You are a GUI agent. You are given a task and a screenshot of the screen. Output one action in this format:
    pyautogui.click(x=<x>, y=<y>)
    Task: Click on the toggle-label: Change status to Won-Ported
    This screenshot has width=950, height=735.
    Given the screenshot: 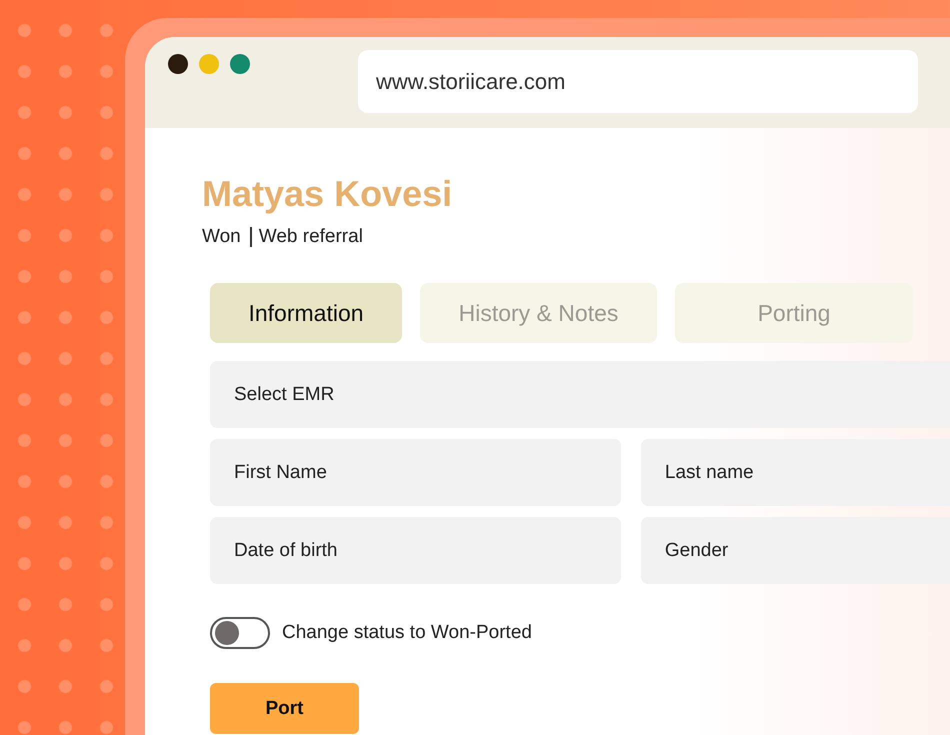 What is the action you would take?
    pyautogui.click(x=407, y=633)
    